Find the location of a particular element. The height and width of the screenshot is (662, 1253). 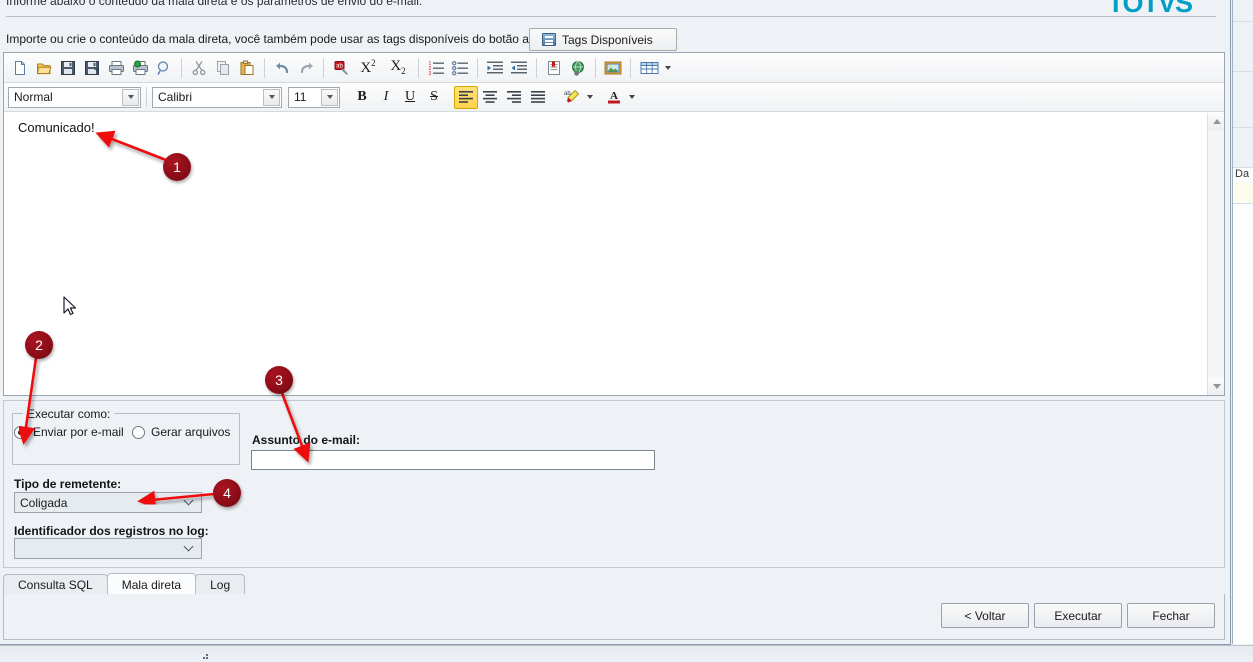

cut-icon is located at coordinates (199, 67).